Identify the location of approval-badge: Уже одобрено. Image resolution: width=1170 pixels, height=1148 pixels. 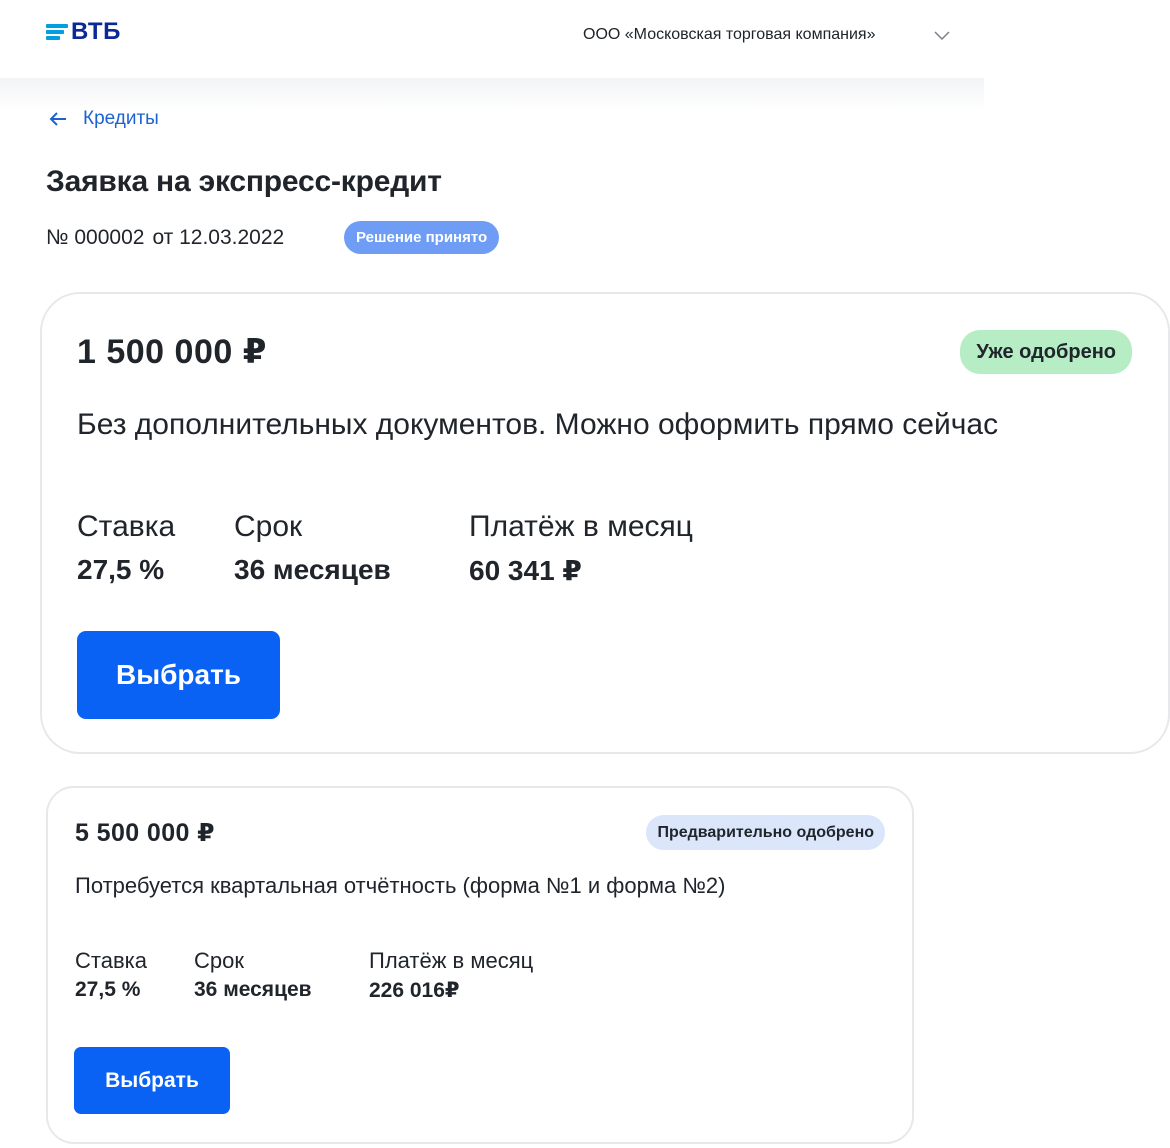
(1046, 352).